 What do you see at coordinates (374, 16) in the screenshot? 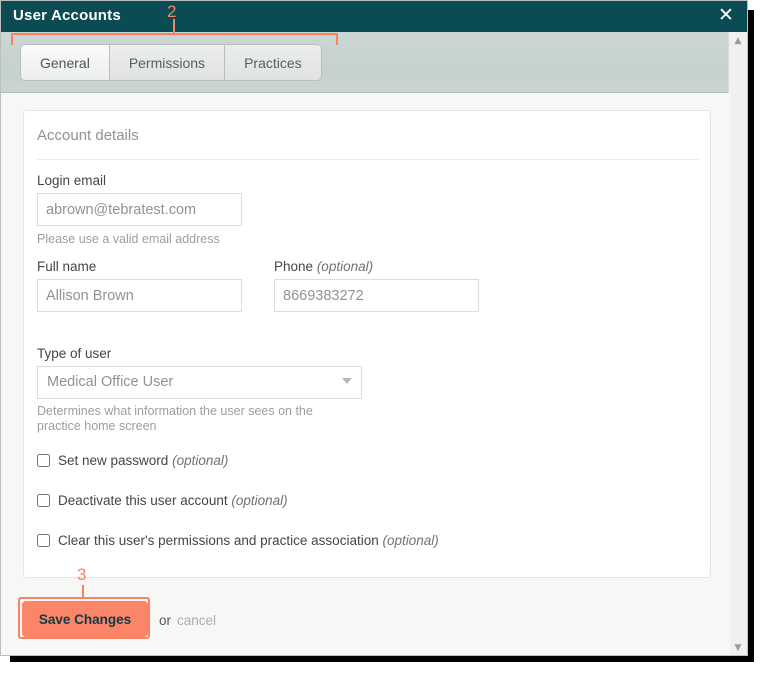
I see `dialog-titlebar: User Accounts ✕` at bounding box center [374, 16].